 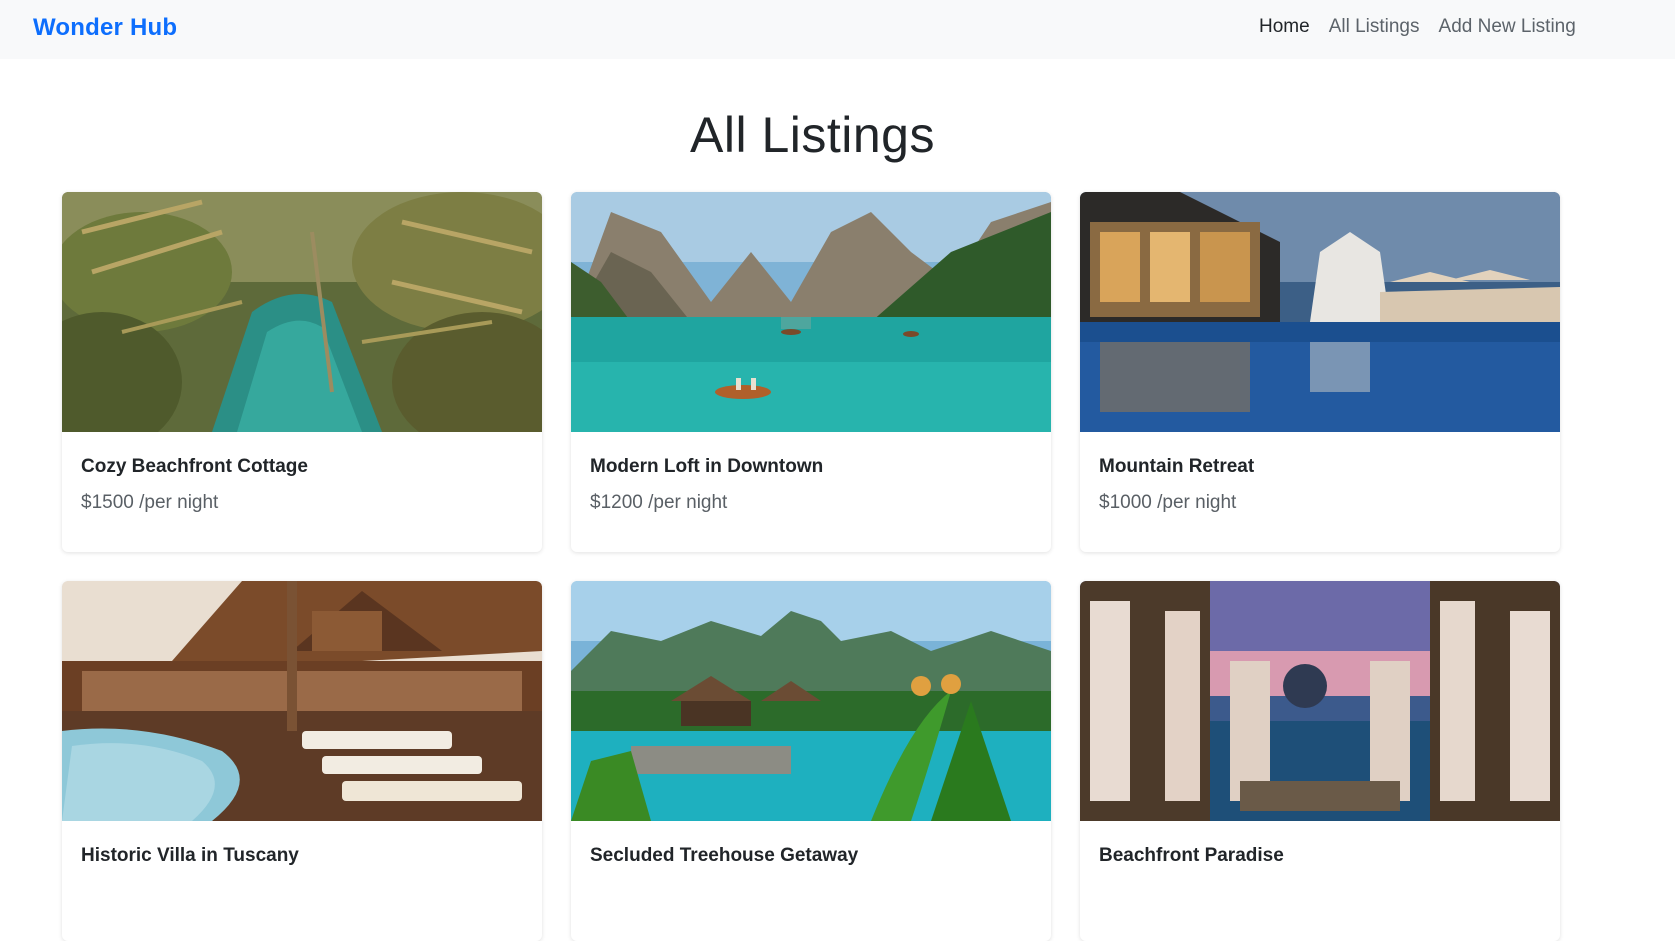 What do you see at coordinates (659, 502) in the screenshot?
I see `listing-price: $1200 /per night` at bounding box center [659, 502].